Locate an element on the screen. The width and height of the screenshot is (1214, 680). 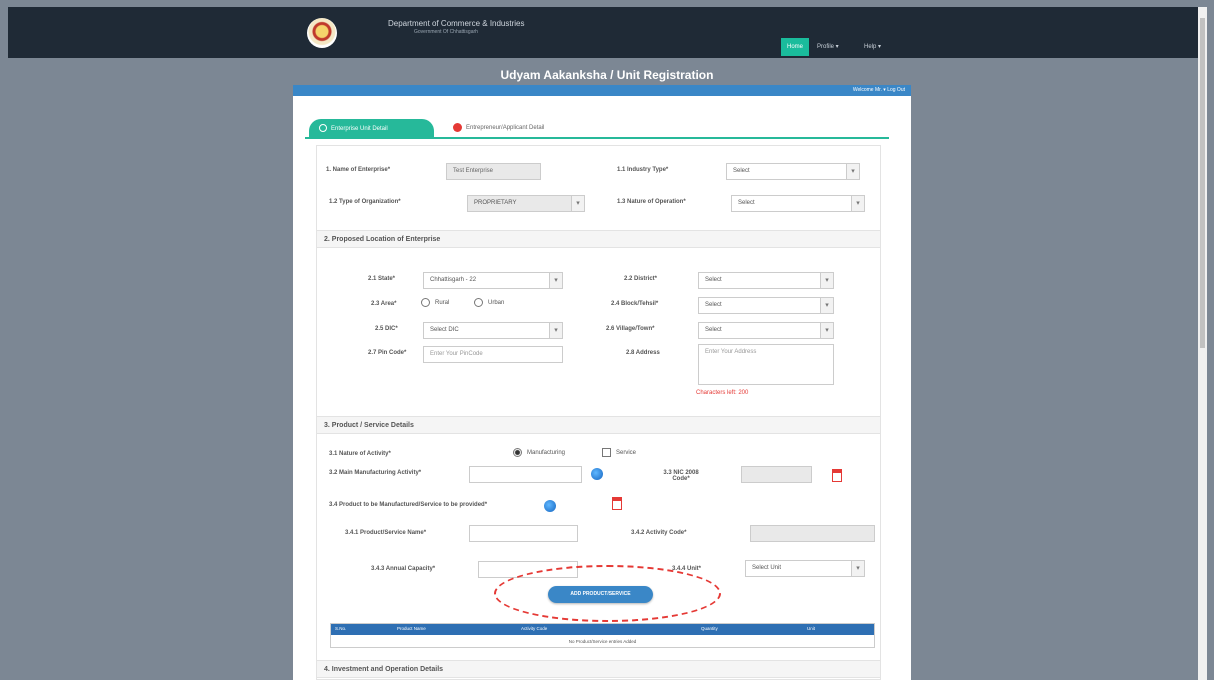
capacity-label: 3.4.3 Annual Capacity* is located at coordinates (403, 569).